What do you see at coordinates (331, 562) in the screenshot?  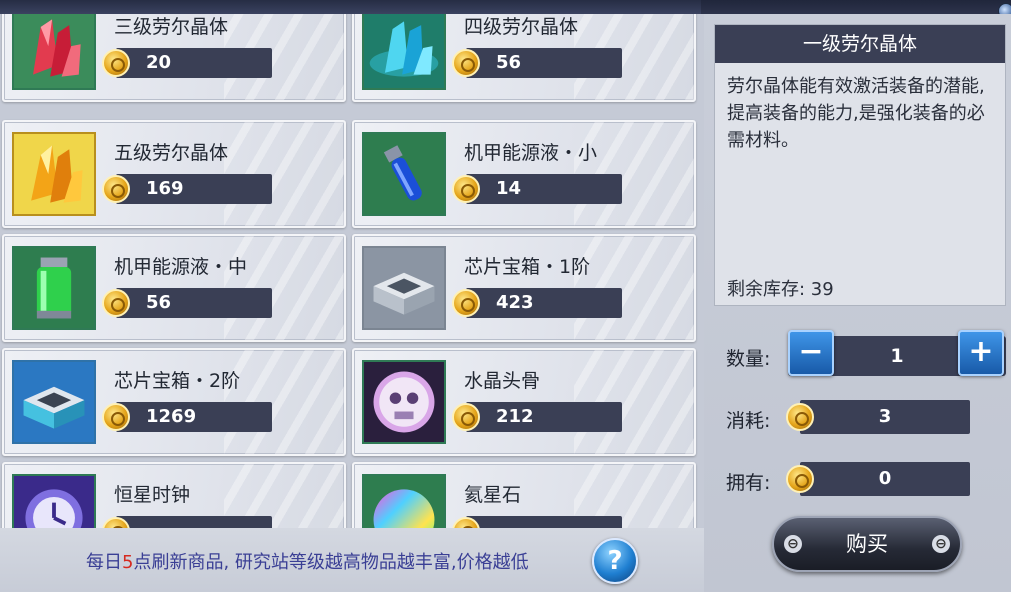 I see `refresh-text-suffix: 点刷新商品, 研究站等级越高物品越丰富,价格越低` at bounding box center [331, 562].